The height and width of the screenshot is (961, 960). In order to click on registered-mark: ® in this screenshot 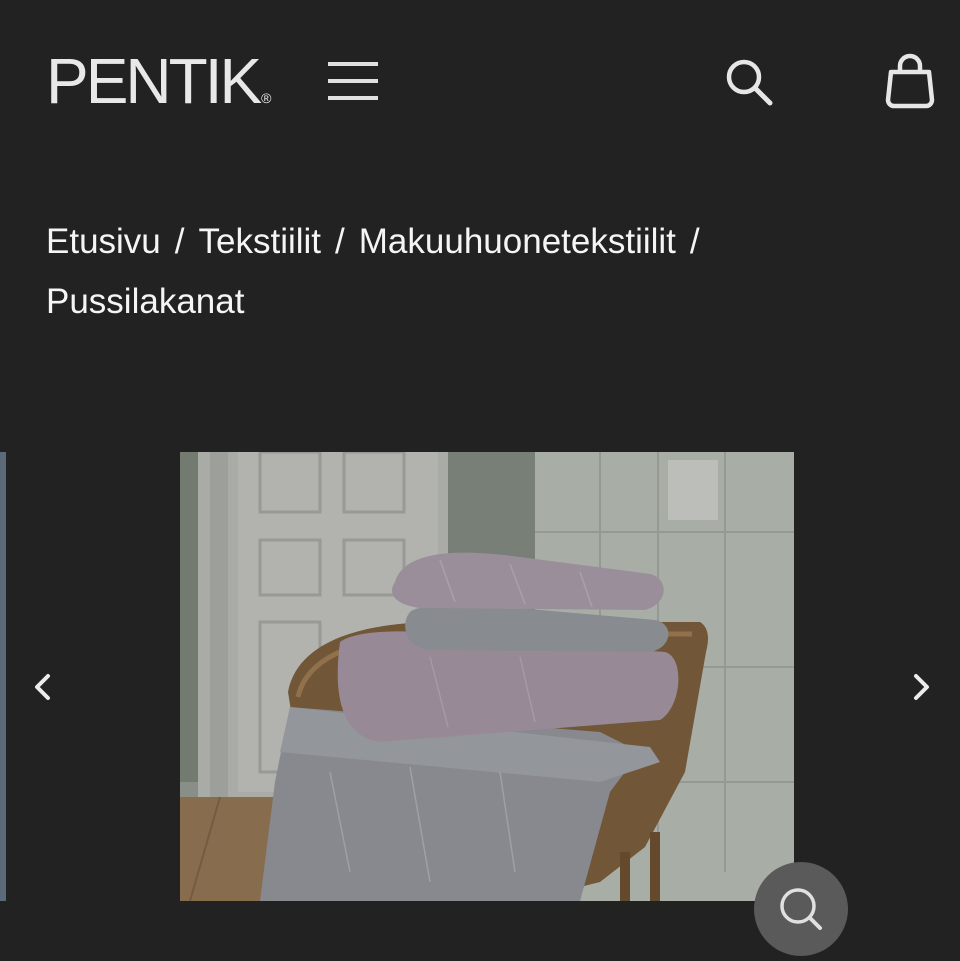, I will do `click(266, 98)`.